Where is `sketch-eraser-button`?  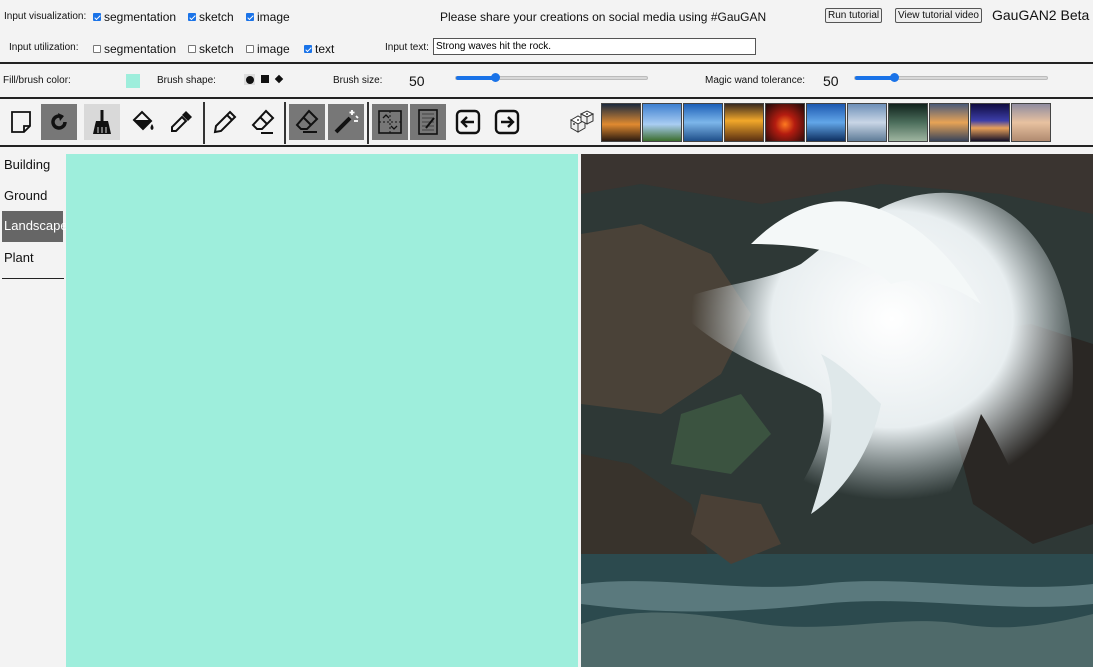
sketch-eraser-button is located at coordinates (263, 122).